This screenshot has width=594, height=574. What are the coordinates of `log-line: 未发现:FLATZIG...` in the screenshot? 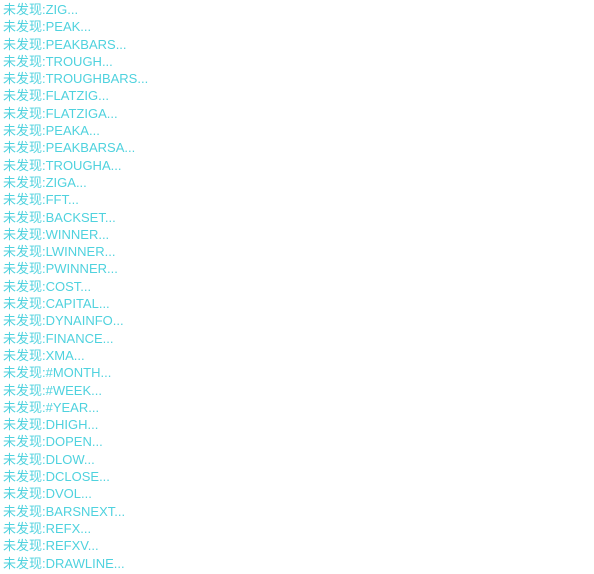 It's located at (56, 96).